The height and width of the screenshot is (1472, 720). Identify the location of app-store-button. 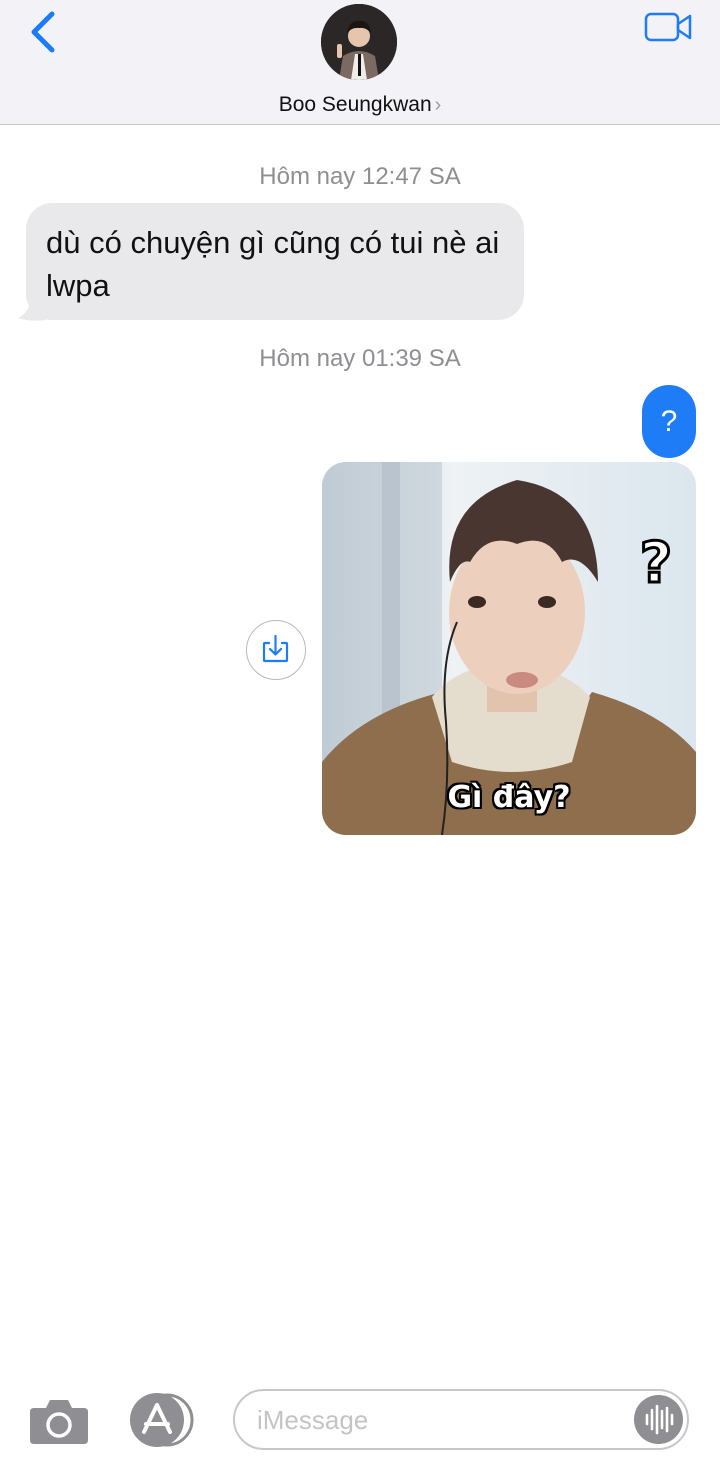
(161, 1420).